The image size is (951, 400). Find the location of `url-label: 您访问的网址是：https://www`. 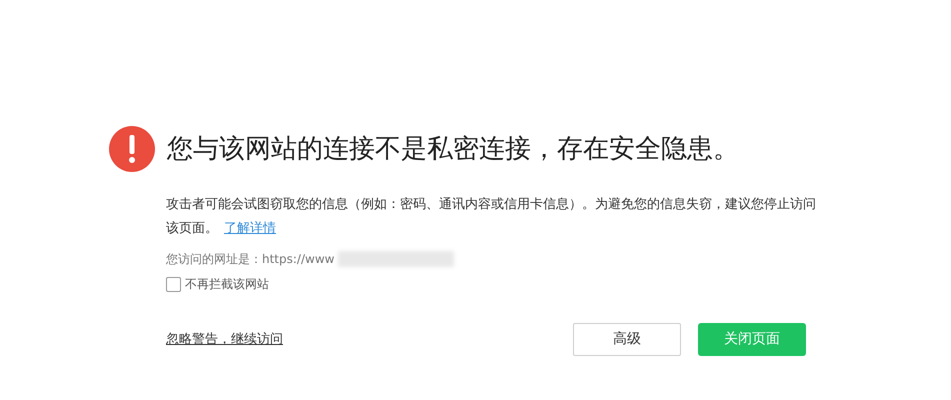

url-label: 您访问的网址是：https://www is located at coordinates (250, 259).